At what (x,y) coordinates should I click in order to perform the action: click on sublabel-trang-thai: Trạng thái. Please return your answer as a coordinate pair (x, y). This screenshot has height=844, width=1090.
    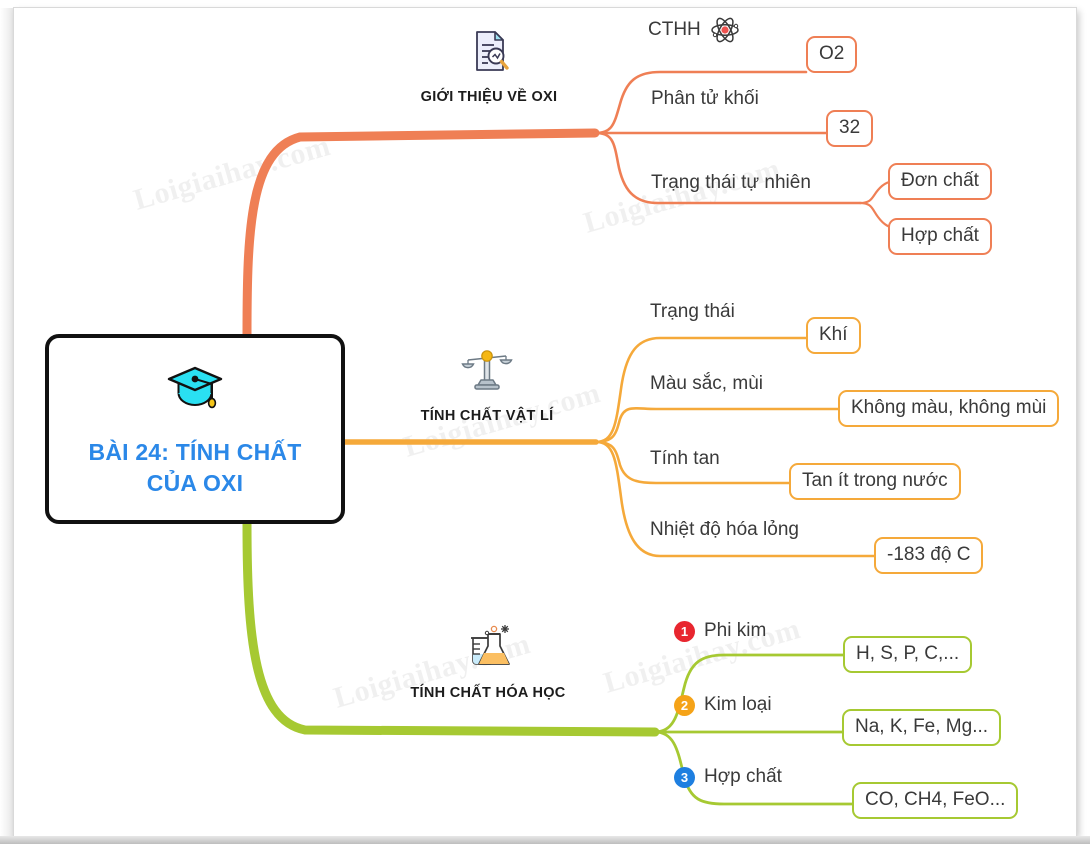
    Looking at the image, I should click on (692, 312).